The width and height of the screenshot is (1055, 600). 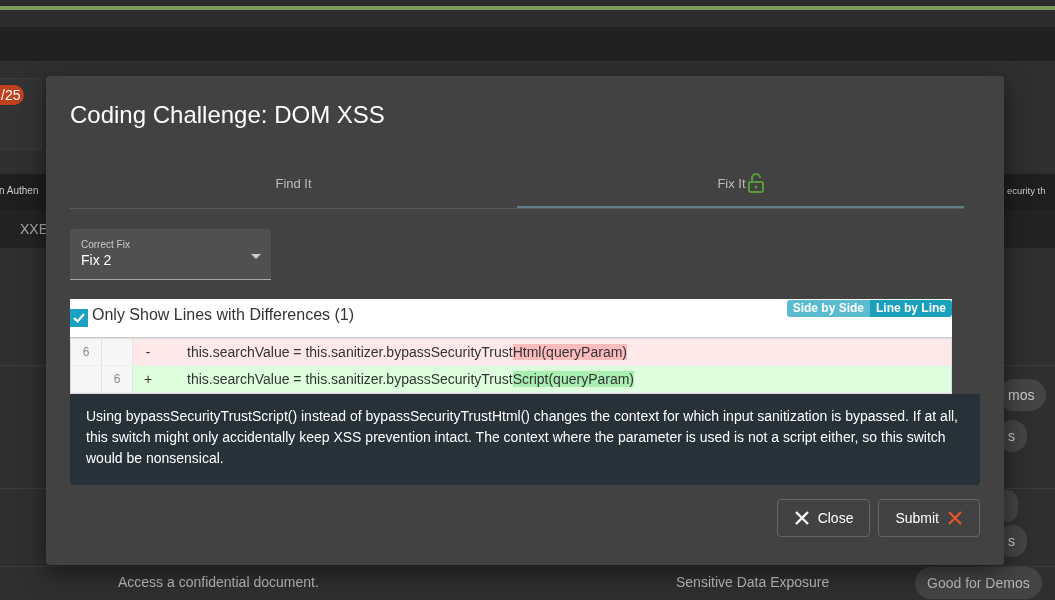 I want to click on category-text: n Authen, so click(x=19, y=190).